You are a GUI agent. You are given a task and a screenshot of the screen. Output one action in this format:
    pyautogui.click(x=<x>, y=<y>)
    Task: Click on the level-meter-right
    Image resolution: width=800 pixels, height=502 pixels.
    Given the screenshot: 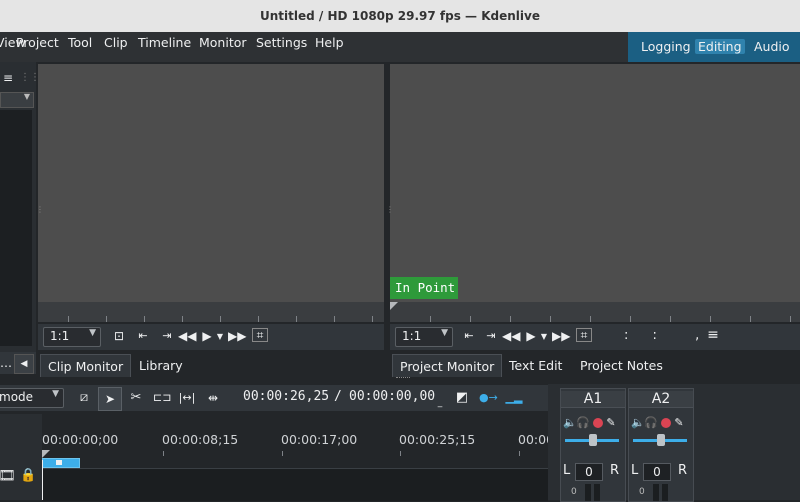 What is the action you would take?
    pyautogui.click(x=665, y=492)
    